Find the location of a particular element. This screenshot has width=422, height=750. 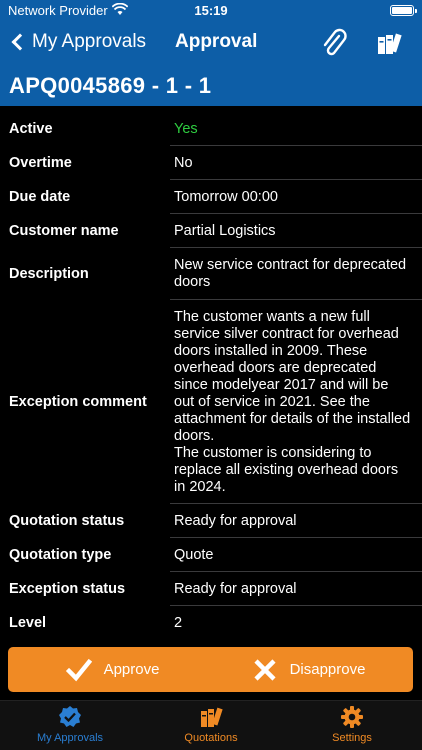

tab-settings: Settings is located at coordinates (352, 724).